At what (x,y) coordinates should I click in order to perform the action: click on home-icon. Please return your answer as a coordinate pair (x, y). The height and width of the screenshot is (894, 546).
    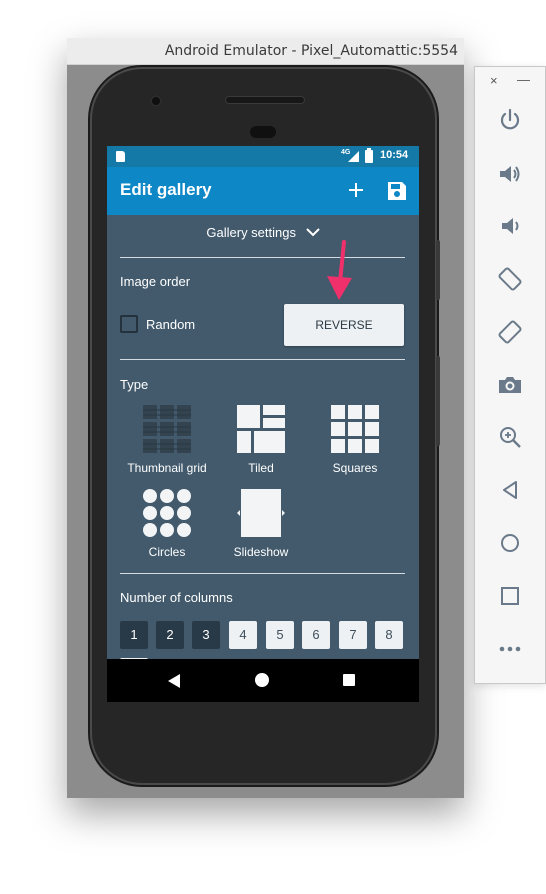
    Looking at the image, I should click on (510, 543).